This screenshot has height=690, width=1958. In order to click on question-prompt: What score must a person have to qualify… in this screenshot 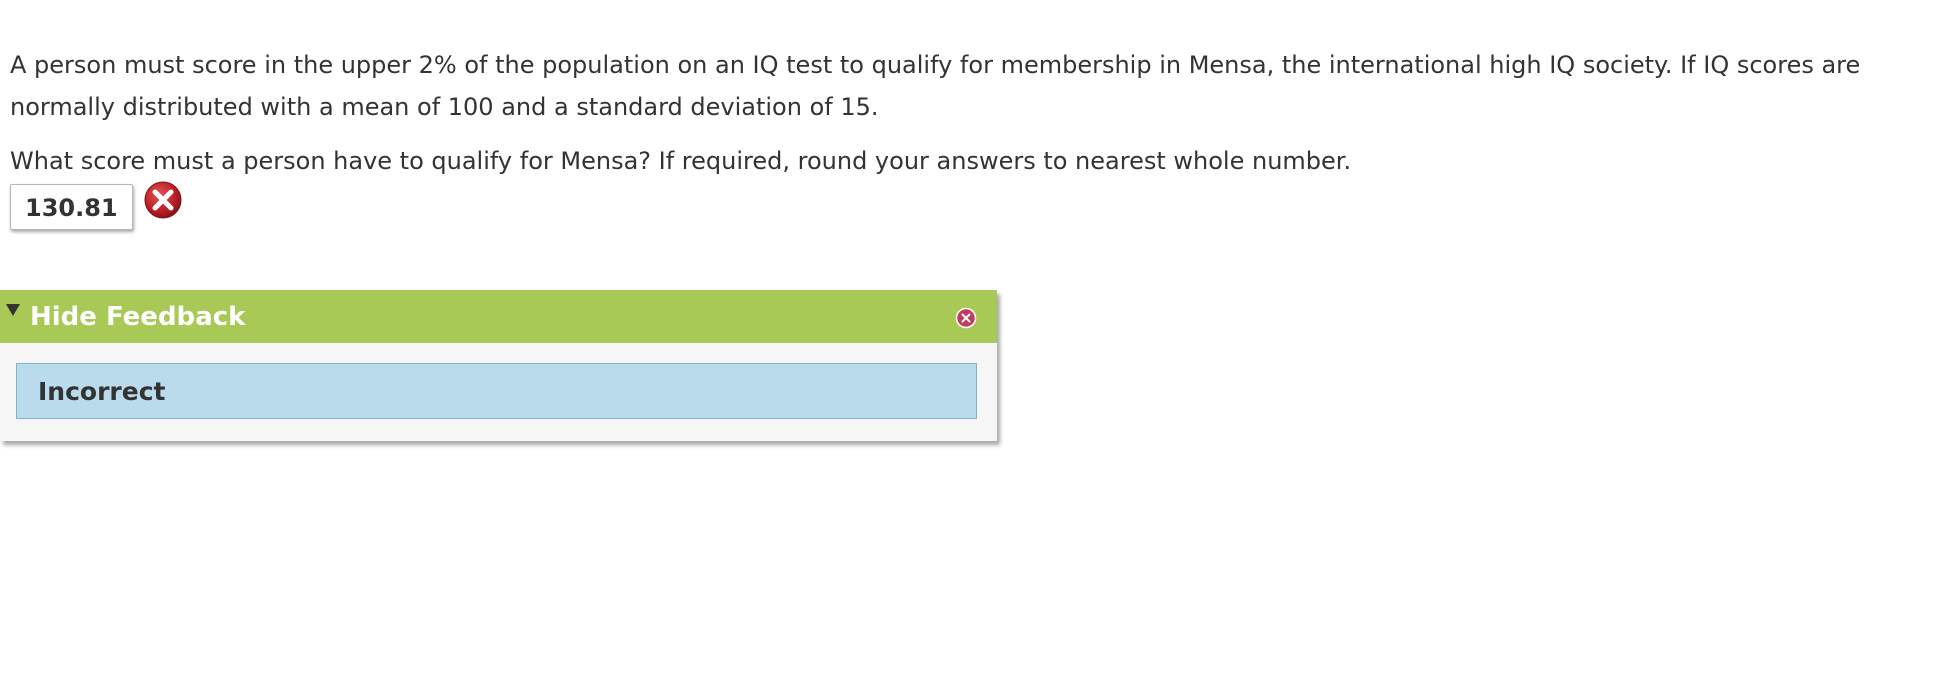, I will do `click(681, 161)`.